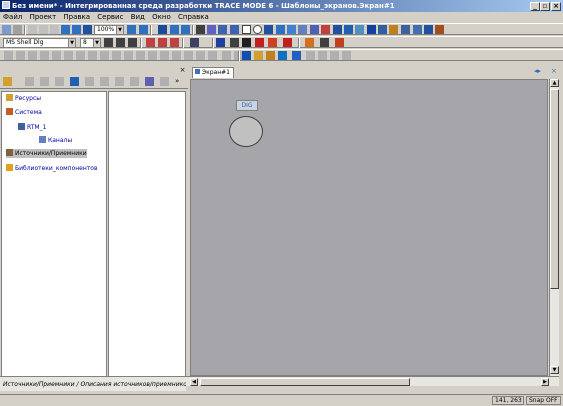 The image size is (563, 406). I want to click on filter-icon, so click(134, 81).